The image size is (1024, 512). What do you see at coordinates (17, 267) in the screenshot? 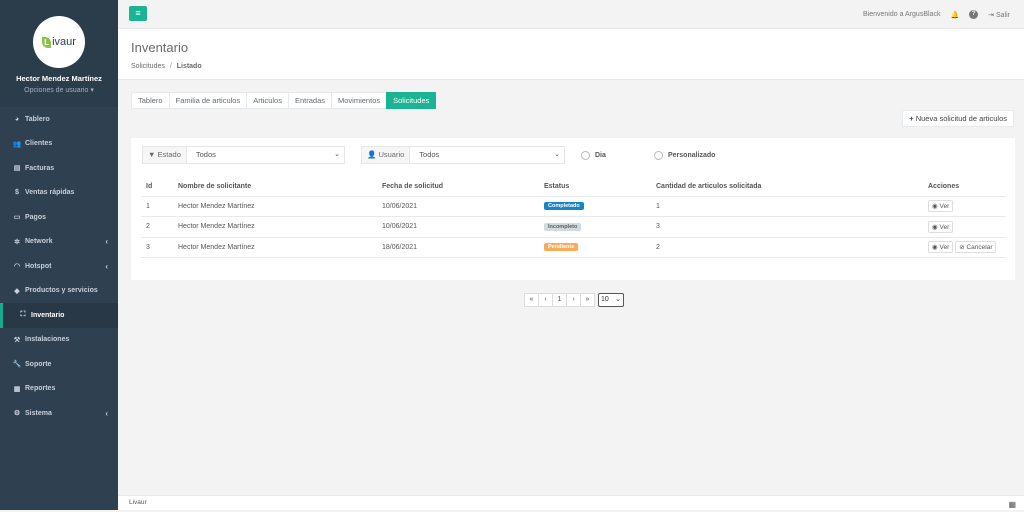
I see `wifi-icon: ◠` at bounding box center [17, 267].